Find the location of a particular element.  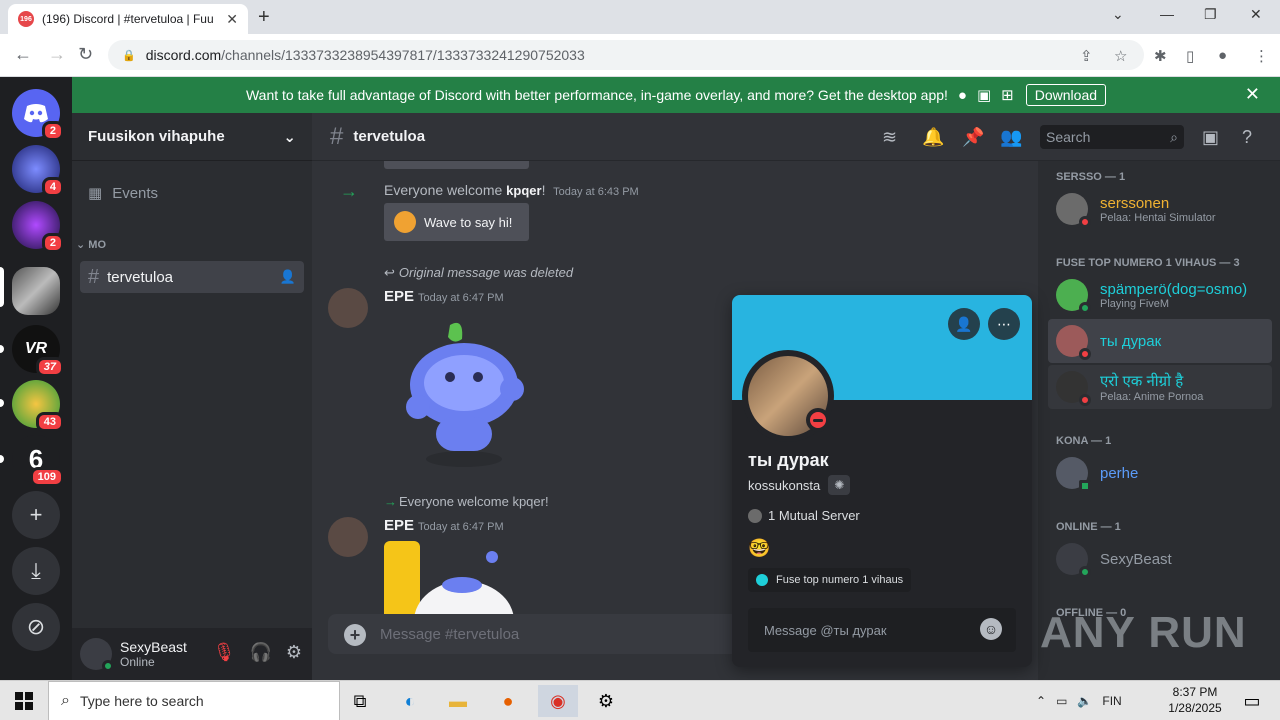

search-input: Search ⌕ is located at coordinates (1112, 137).